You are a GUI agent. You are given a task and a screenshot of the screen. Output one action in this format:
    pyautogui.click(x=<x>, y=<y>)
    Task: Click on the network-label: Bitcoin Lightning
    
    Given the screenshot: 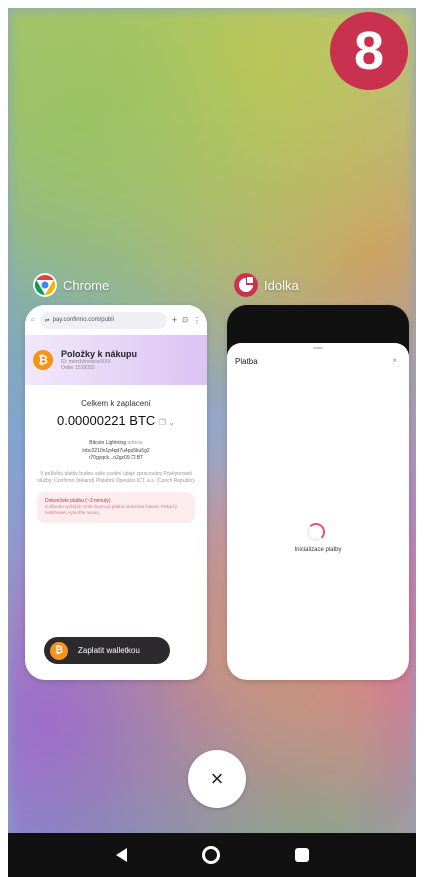 What is the action you would take?
    pyautogui.click(x=107, y=443)
    